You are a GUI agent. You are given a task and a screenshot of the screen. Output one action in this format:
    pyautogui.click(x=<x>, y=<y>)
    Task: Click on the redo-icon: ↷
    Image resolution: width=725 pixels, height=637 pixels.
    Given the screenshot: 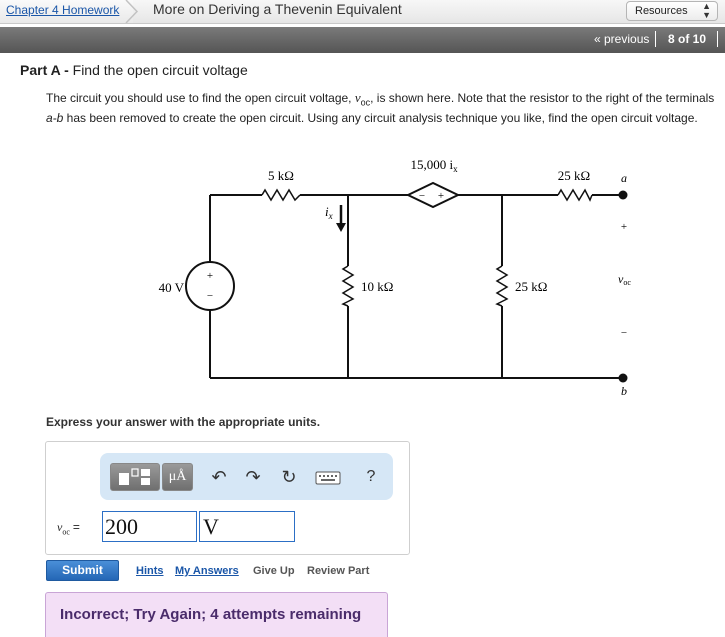 What is the action you would take?
    pyautogui.click(x=253, y=477)
    